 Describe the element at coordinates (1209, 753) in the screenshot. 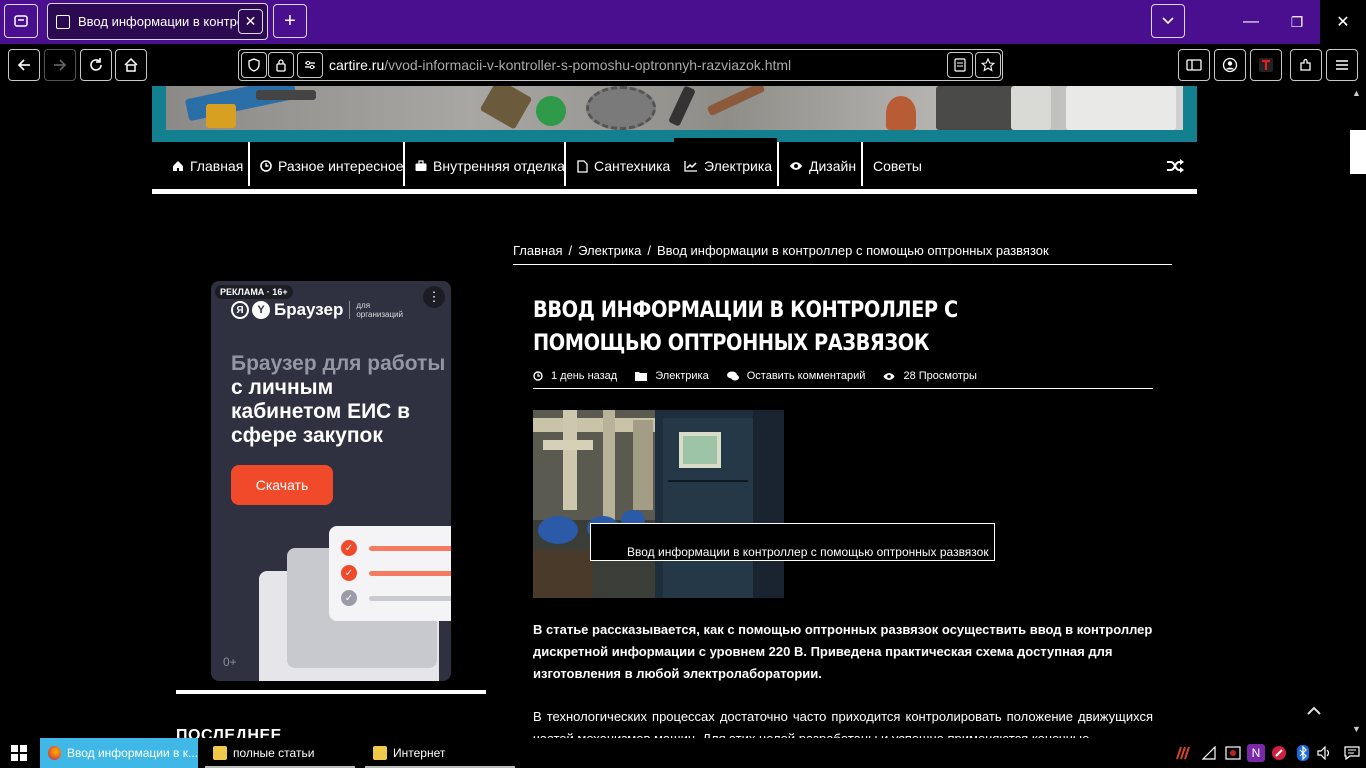

I see `network-icon` at that location.